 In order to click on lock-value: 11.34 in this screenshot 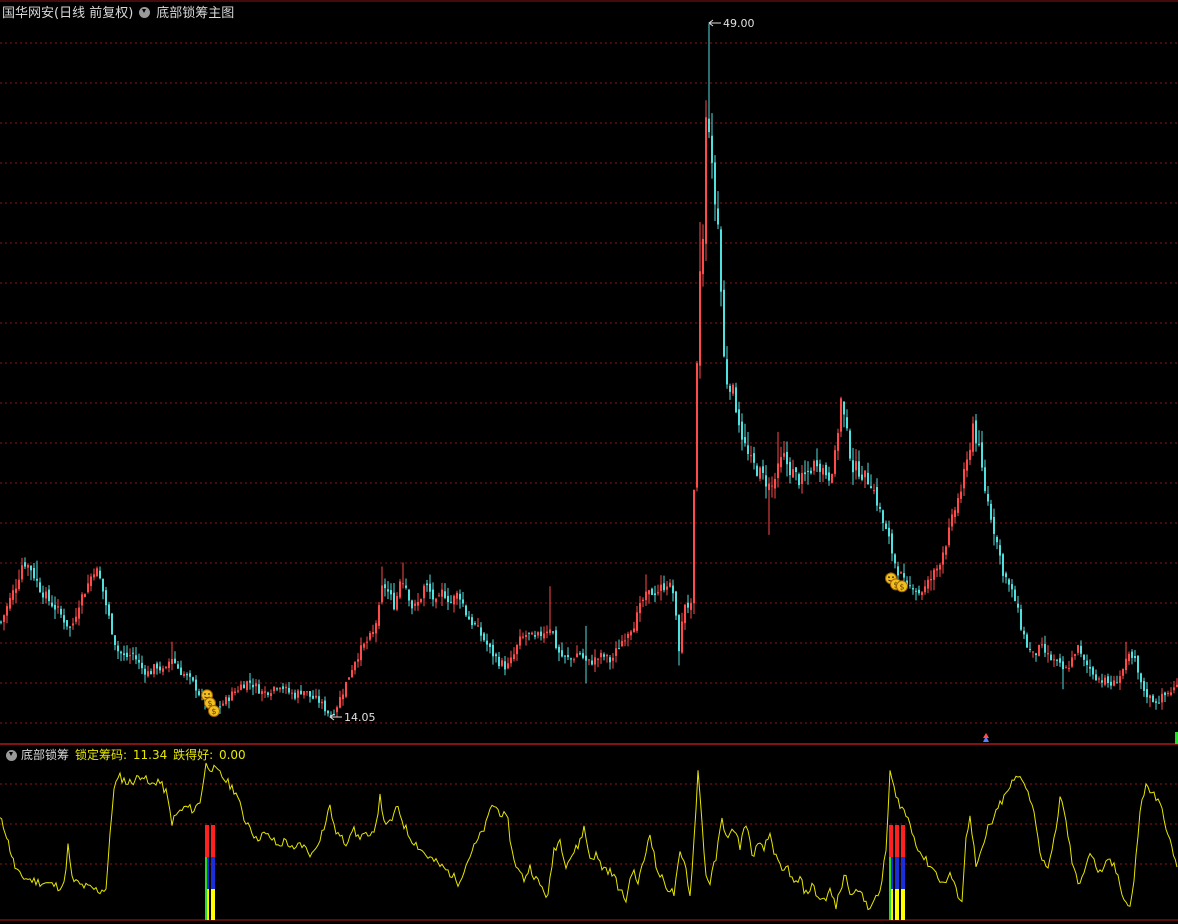, I will do `click(150, 754)`.